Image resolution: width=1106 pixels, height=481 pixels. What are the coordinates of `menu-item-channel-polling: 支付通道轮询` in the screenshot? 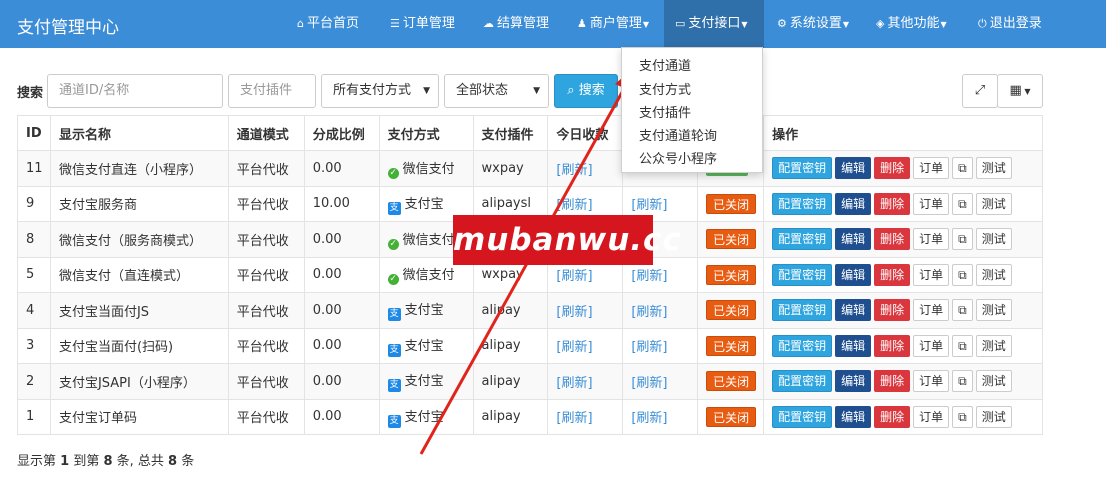 It's located at (678, 134).